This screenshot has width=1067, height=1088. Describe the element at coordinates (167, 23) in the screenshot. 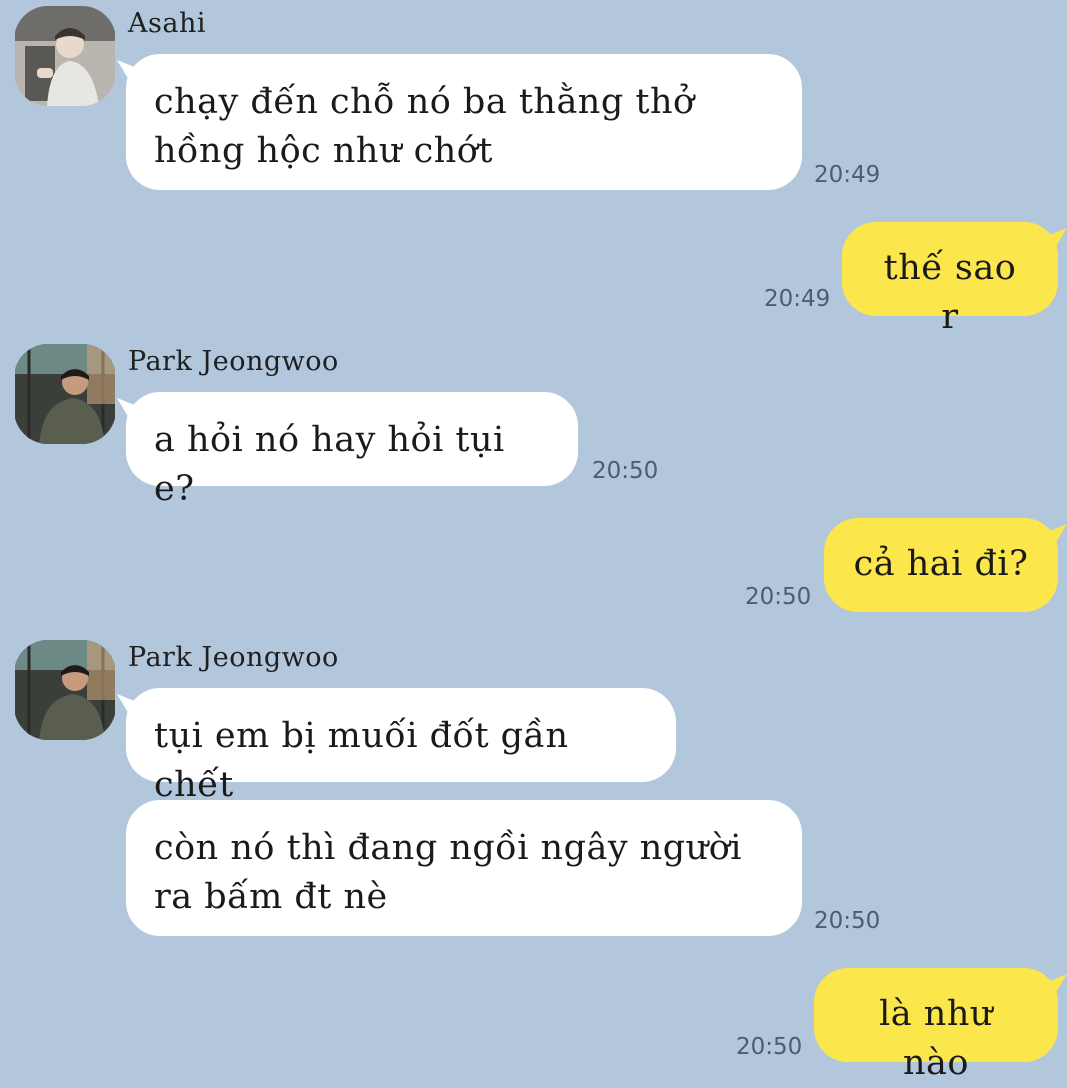

I see `sender-name: Asahi` at that location.